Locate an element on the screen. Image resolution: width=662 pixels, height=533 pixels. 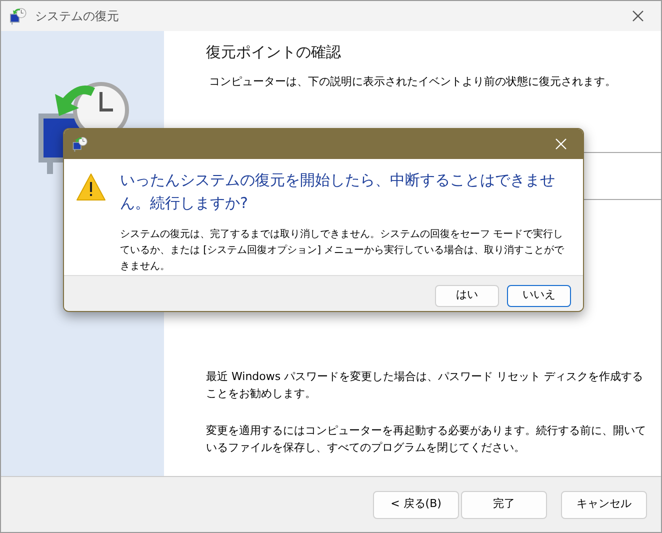
restore-icon is located at coordinates (18, 16).